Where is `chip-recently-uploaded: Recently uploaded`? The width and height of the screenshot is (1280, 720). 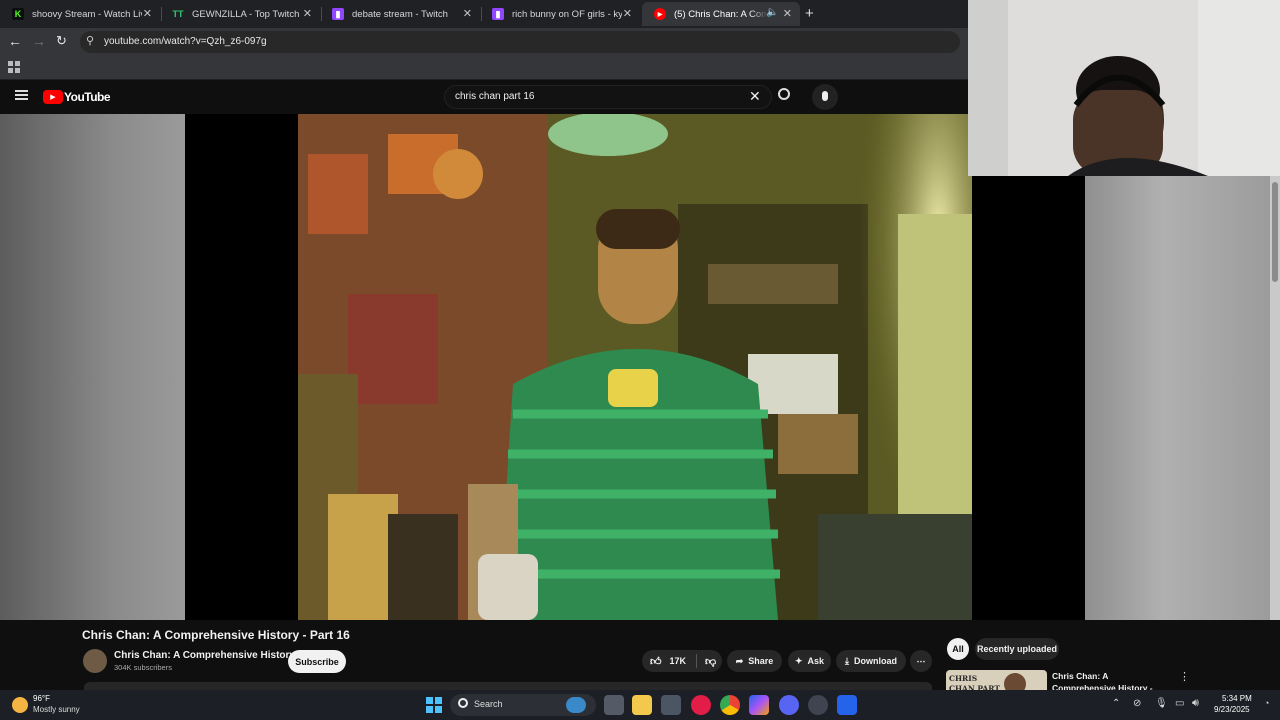
chip-recently-uploaded: Recently uploaded is located at coordinates (1017, 649).